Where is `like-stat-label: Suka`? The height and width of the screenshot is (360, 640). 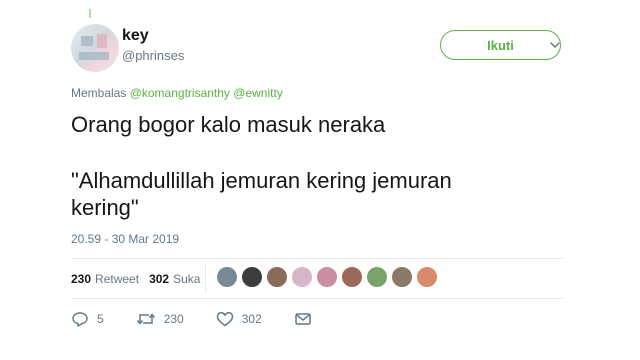 like-stat-label: Suka is located at coordinates (187, 279).